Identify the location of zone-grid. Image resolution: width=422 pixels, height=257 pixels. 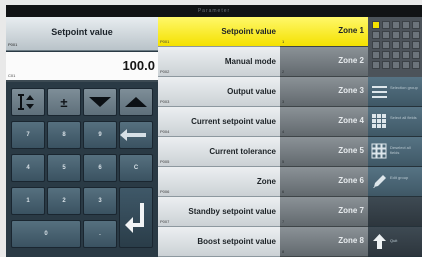
(395, 47).